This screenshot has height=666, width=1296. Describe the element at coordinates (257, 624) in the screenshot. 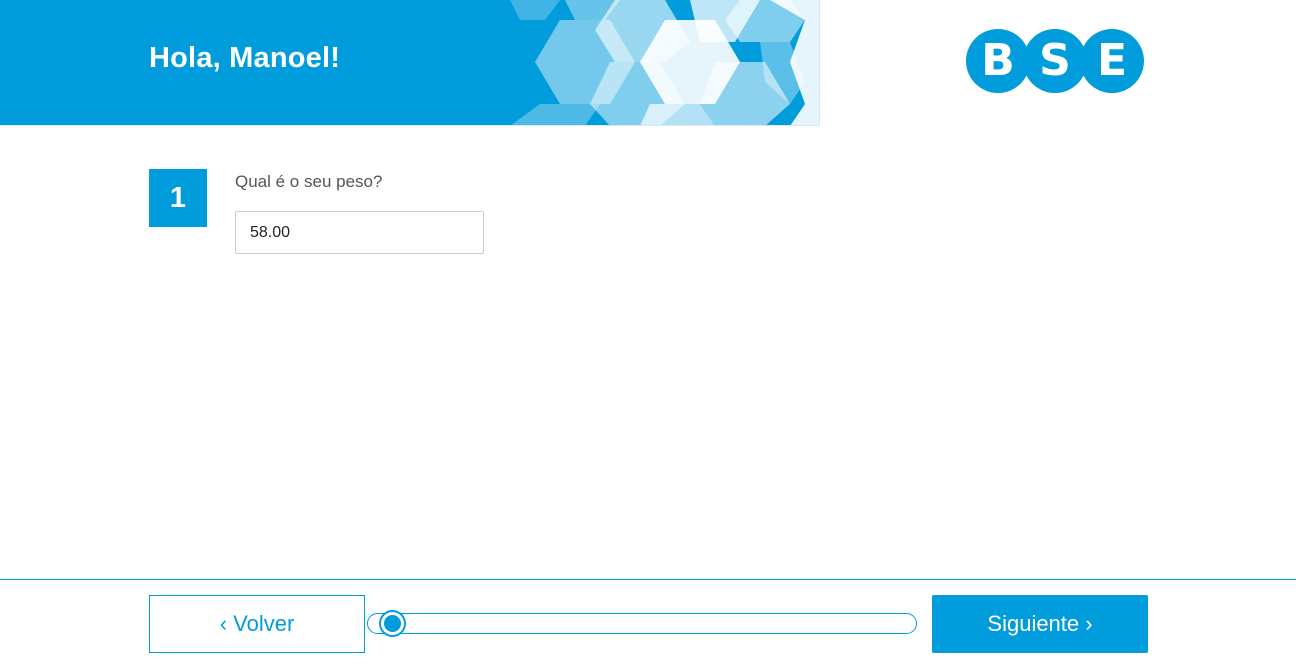

I see `back-button: ‹ Volver` at that location.